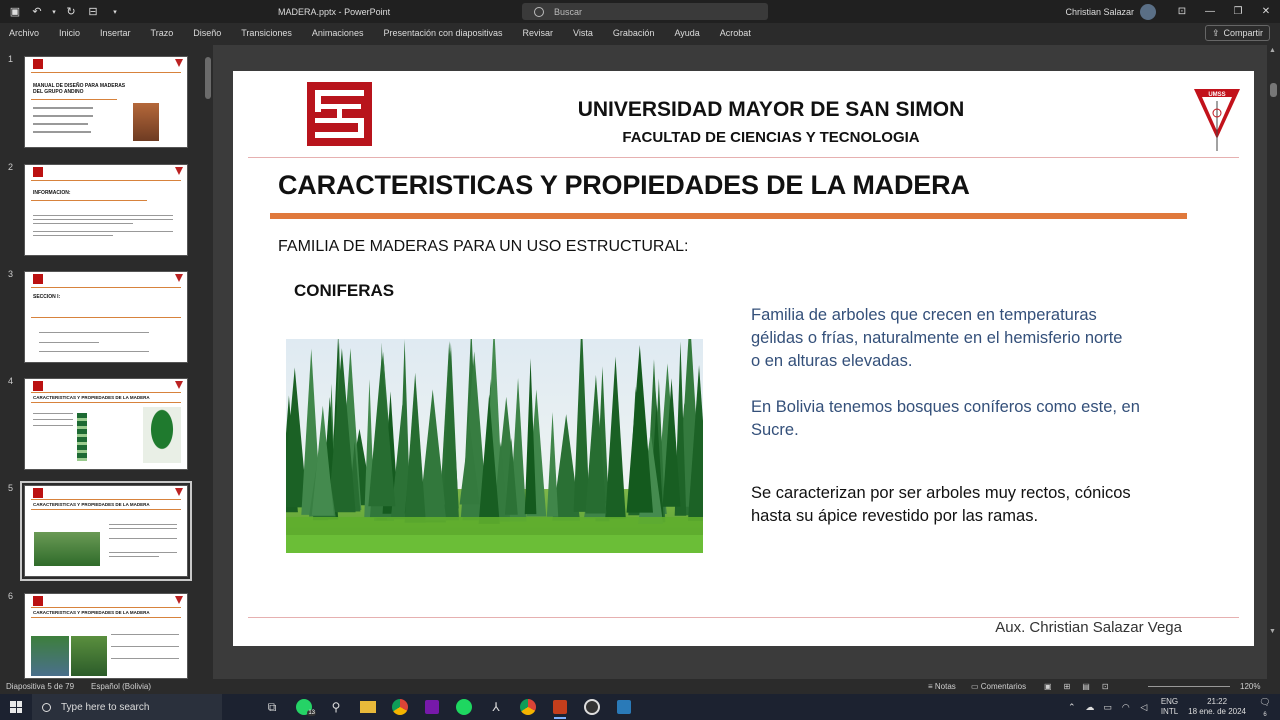  What do you see at coordinates (1169, 711) in the screenshot?
I see `lang-line-2: INTL` at bounding box center [1169, 711].